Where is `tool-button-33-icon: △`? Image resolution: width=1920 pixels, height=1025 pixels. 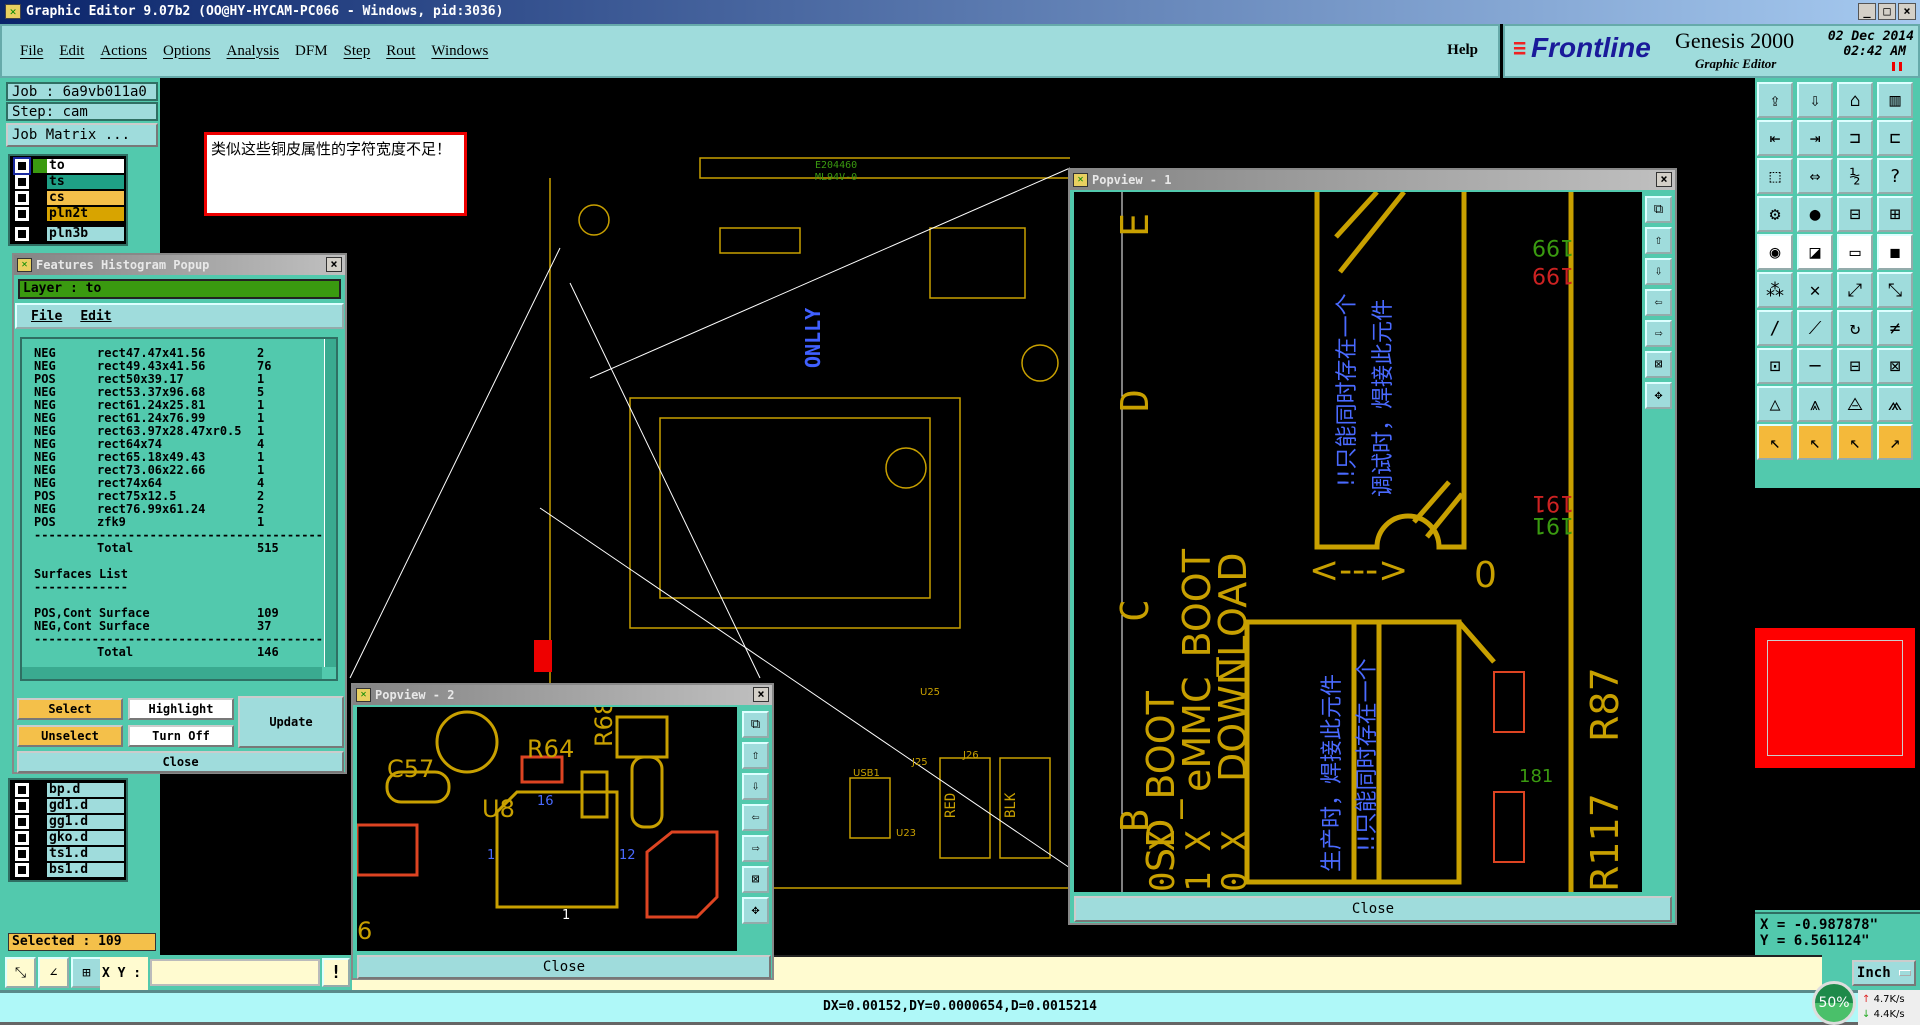 tool-button-33-icon: △ is located at coordinates (1775, 404).